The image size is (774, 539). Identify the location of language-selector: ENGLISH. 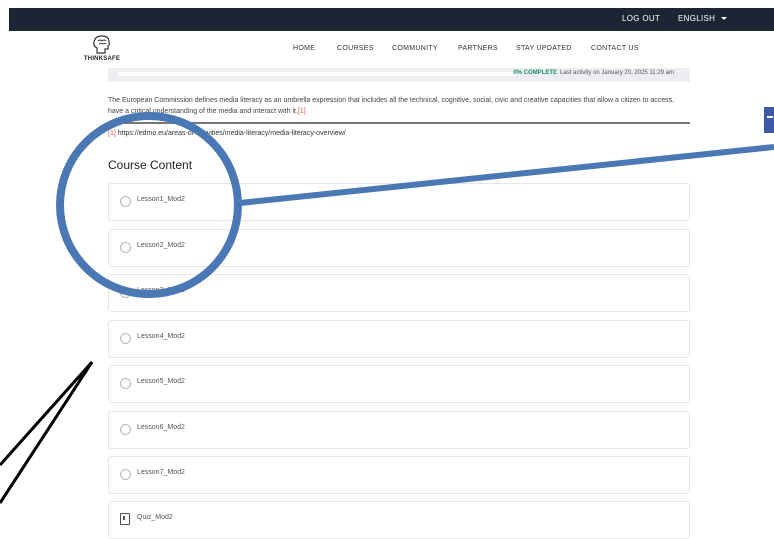
(703, 18).